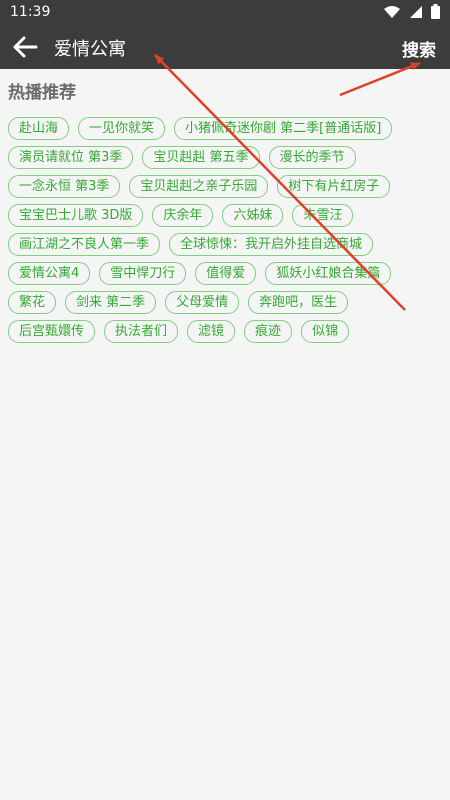 This screenshot has height=800, width=450. Describe the element at coordinates (183, 215) in the screenshot. I see `tag-item: 庆余年` at that location.